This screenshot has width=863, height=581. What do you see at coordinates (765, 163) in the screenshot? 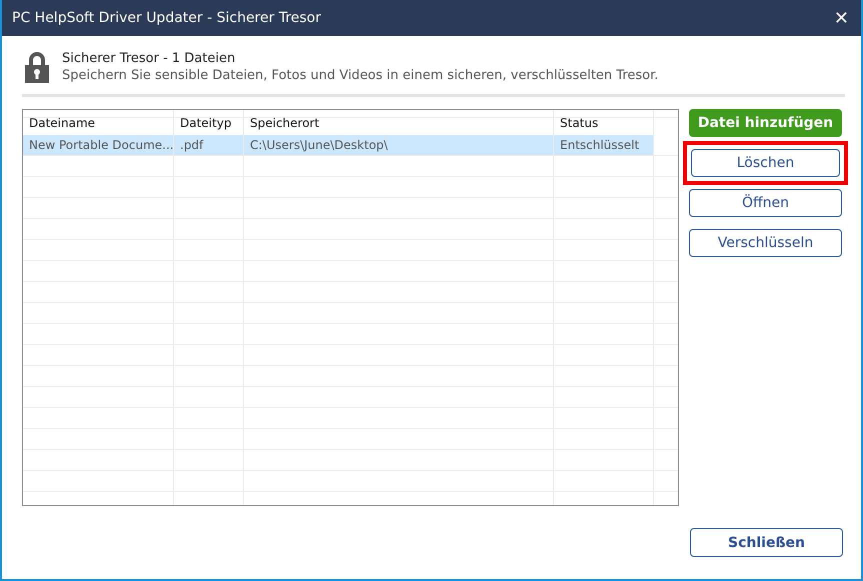
I see `action-button: Löschen` at bounding box center [765, 163].